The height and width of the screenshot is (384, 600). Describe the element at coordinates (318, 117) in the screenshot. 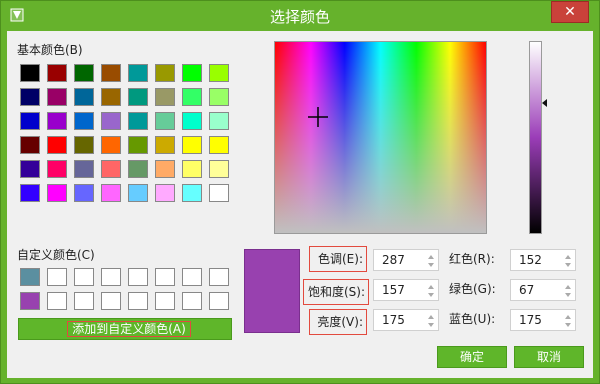

I see `crosshair-icon` at that location.